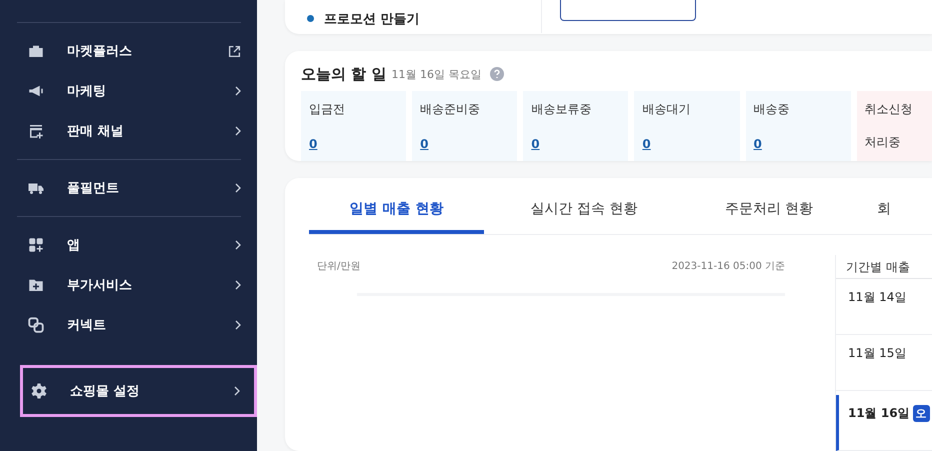 The height and width of the screenshot is (451, 932). What do you see at coordinates (884, 423) in the screenshot?
I see `date-row: 11월 16일 오` at bounding box center [884, 423].